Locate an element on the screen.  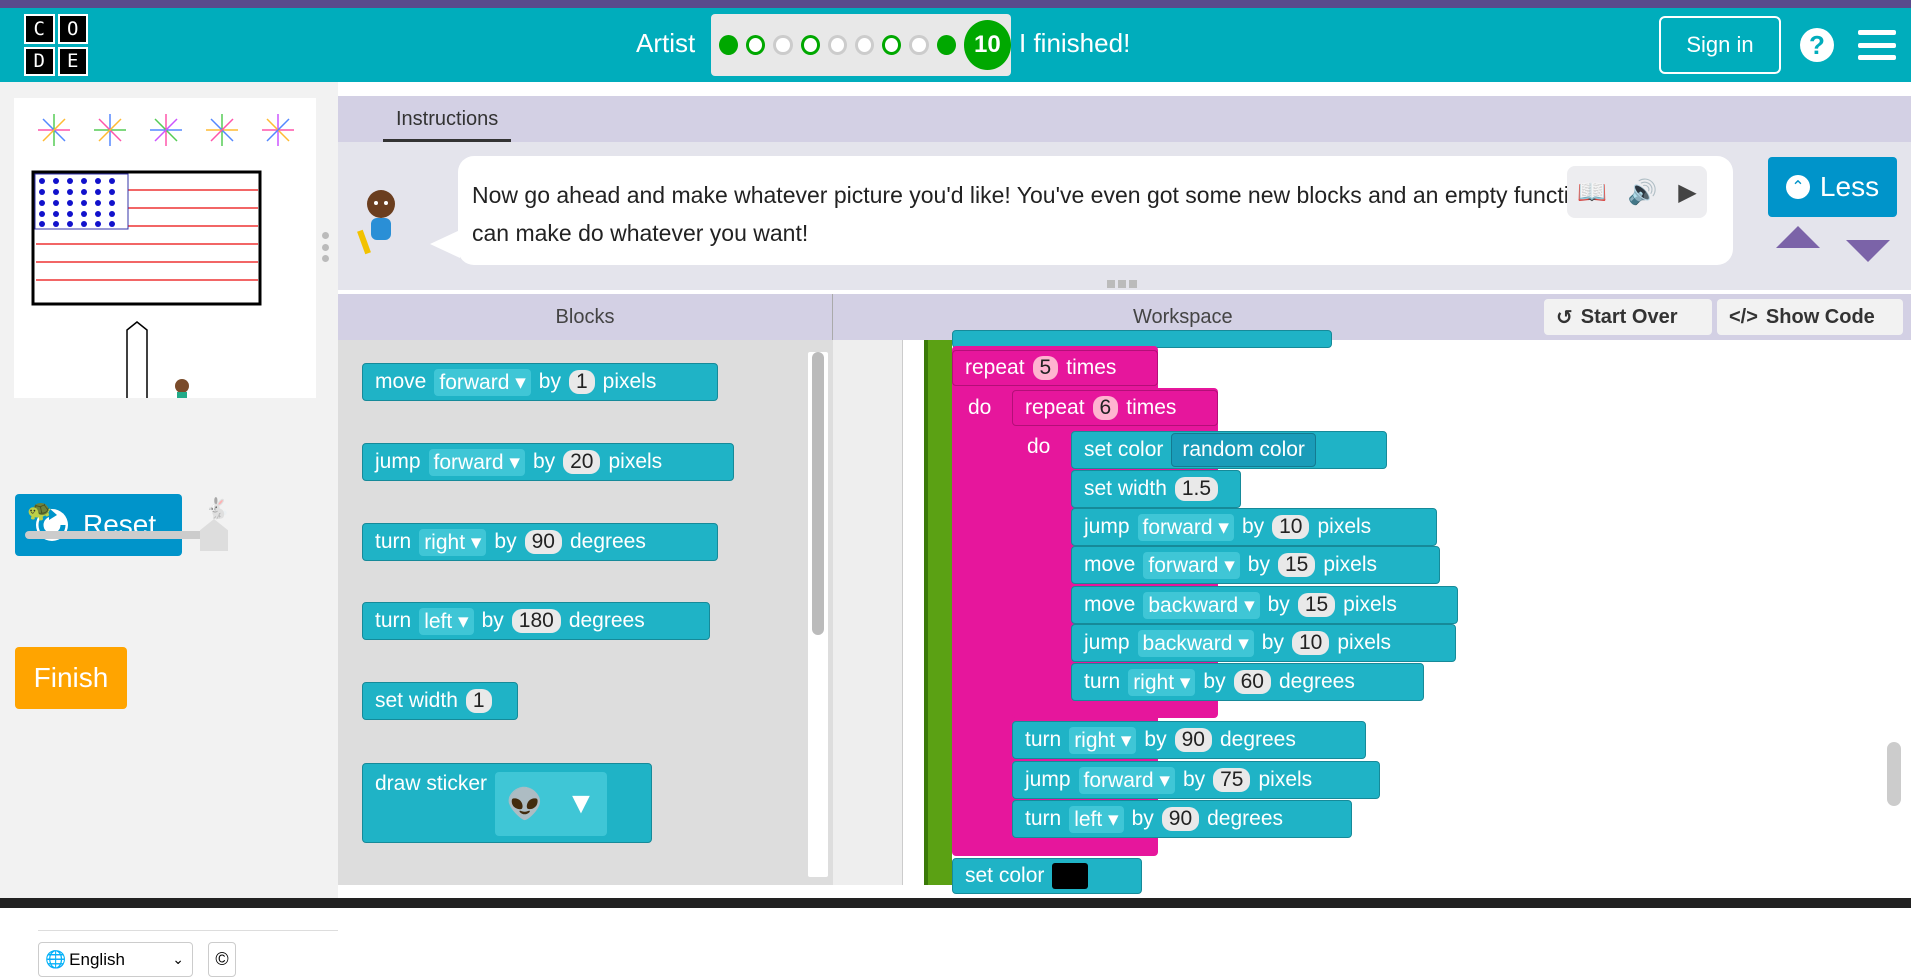
sign-in-button: Sign in is located at coordinates (1720, 45).